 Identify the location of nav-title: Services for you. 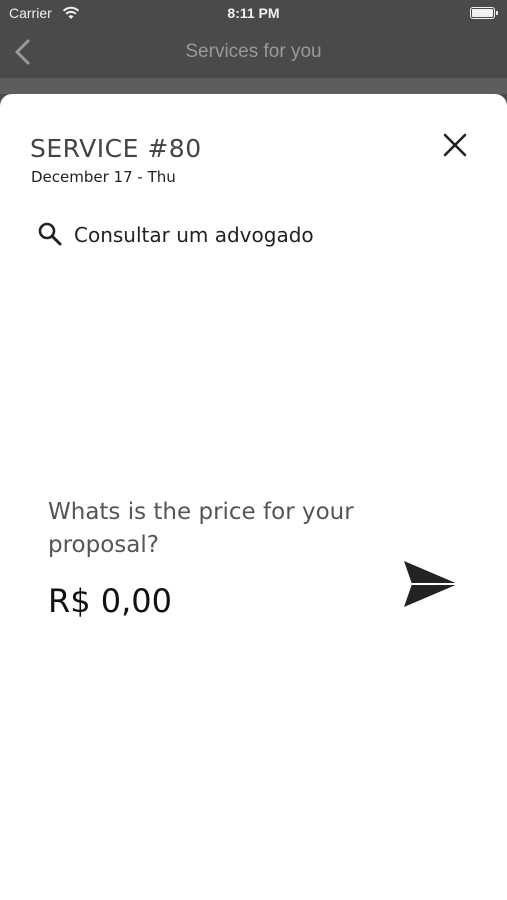
(253, 51).